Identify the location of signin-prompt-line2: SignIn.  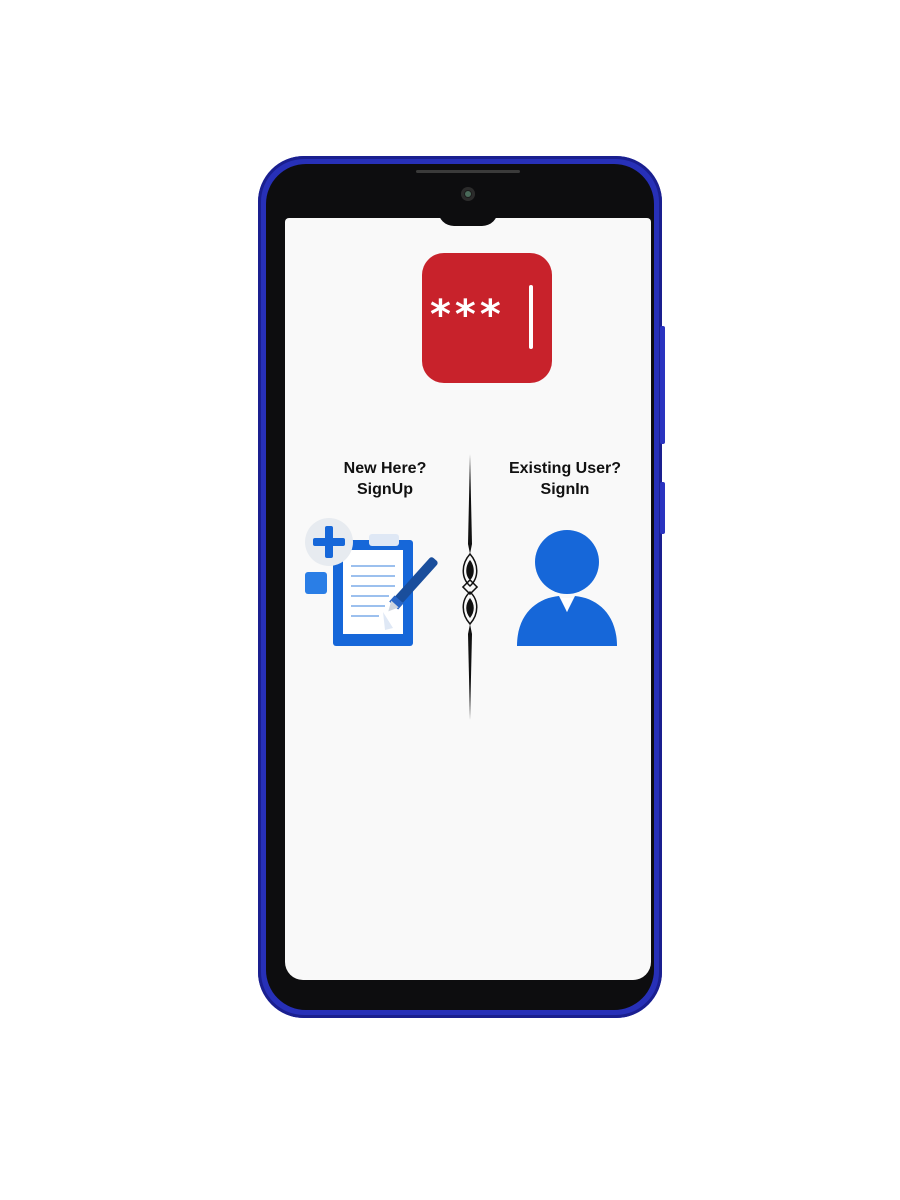
(565, 489).